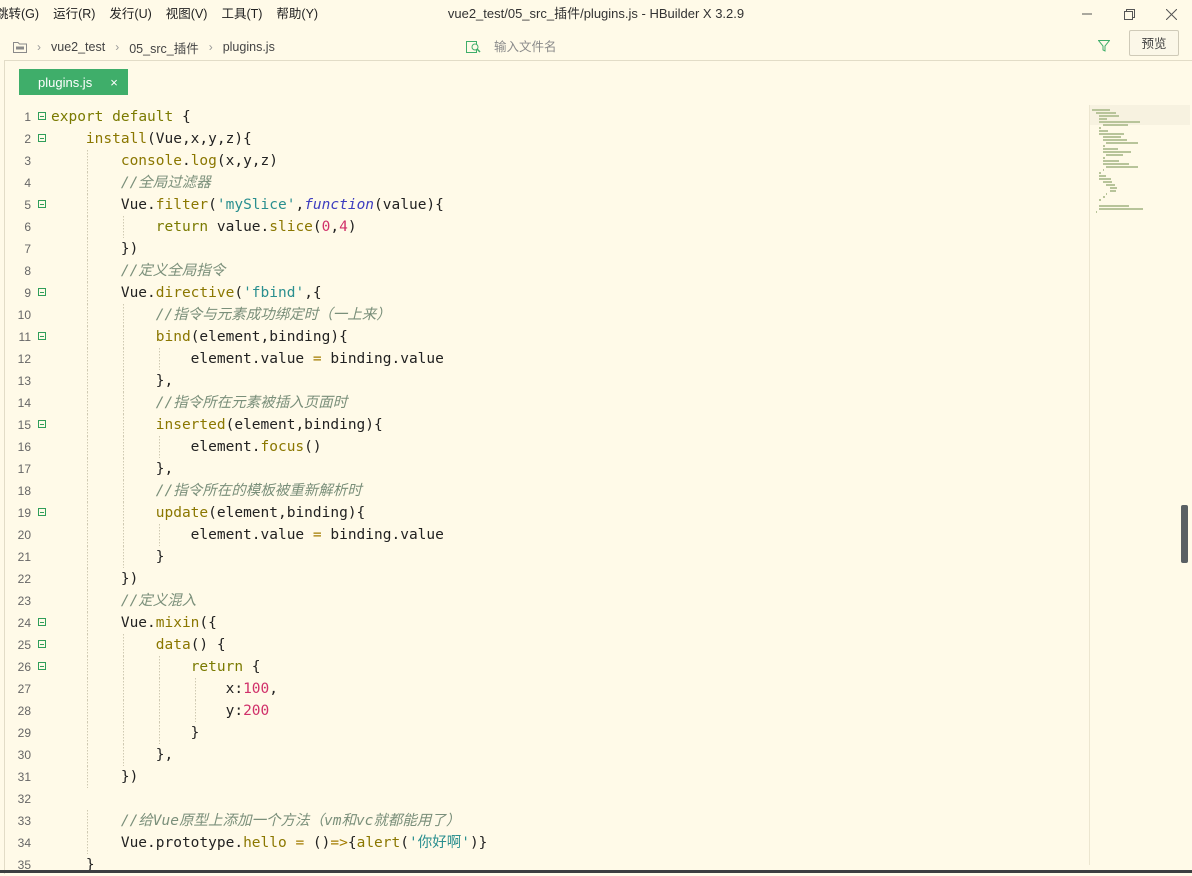  I want to click on file-search-input, so click(789, 47).